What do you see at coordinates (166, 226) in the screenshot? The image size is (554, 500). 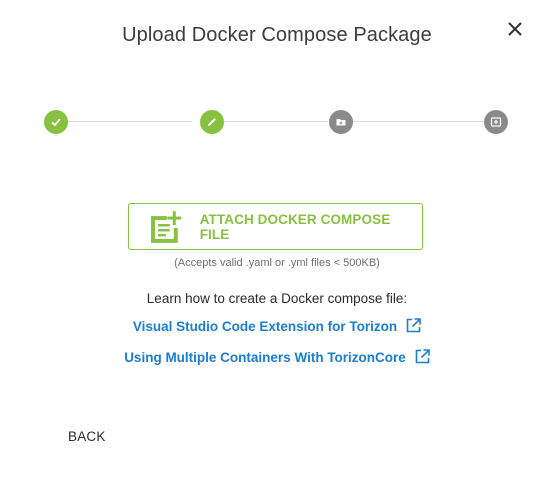 I see `note-add-icon` at bounding box center [166, 226].